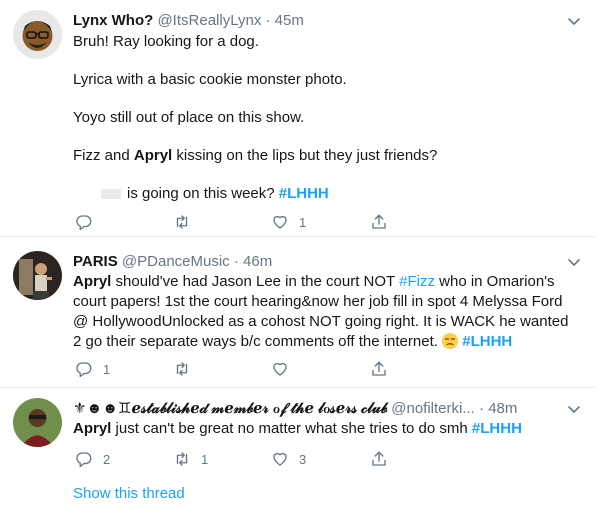 The width and height of the screenshot is (596, 507). I want to click on reply-button: 2, so click(92, 459).